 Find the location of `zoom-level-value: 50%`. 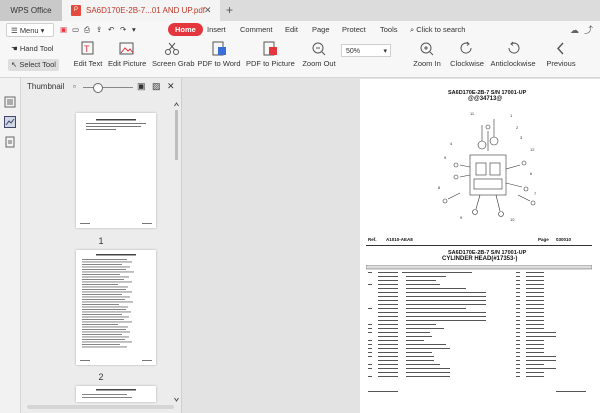

zoom-level-value: 50% is located at coordinates (353, 51).